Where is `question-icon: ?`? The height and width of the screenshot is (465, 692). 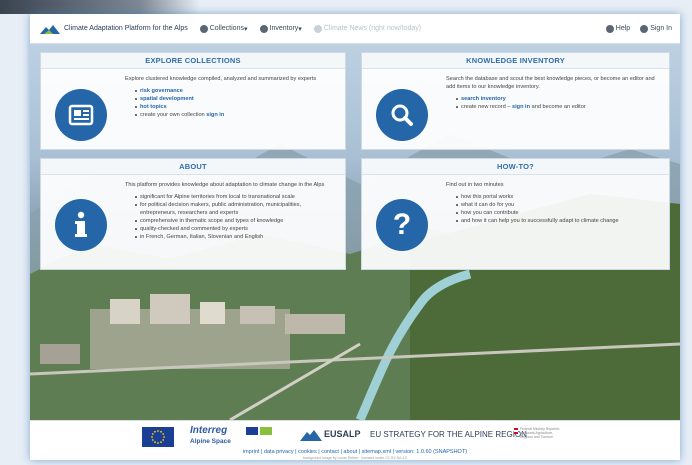
question-icon: ? is located at coordinates (402, 225).